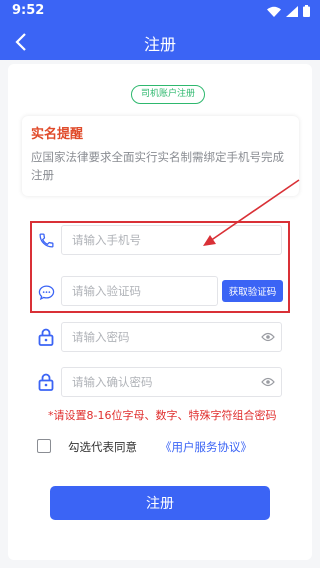 The height and width of the screenshot is (568, 320). I want to click on status-icons, so click(288, 11).